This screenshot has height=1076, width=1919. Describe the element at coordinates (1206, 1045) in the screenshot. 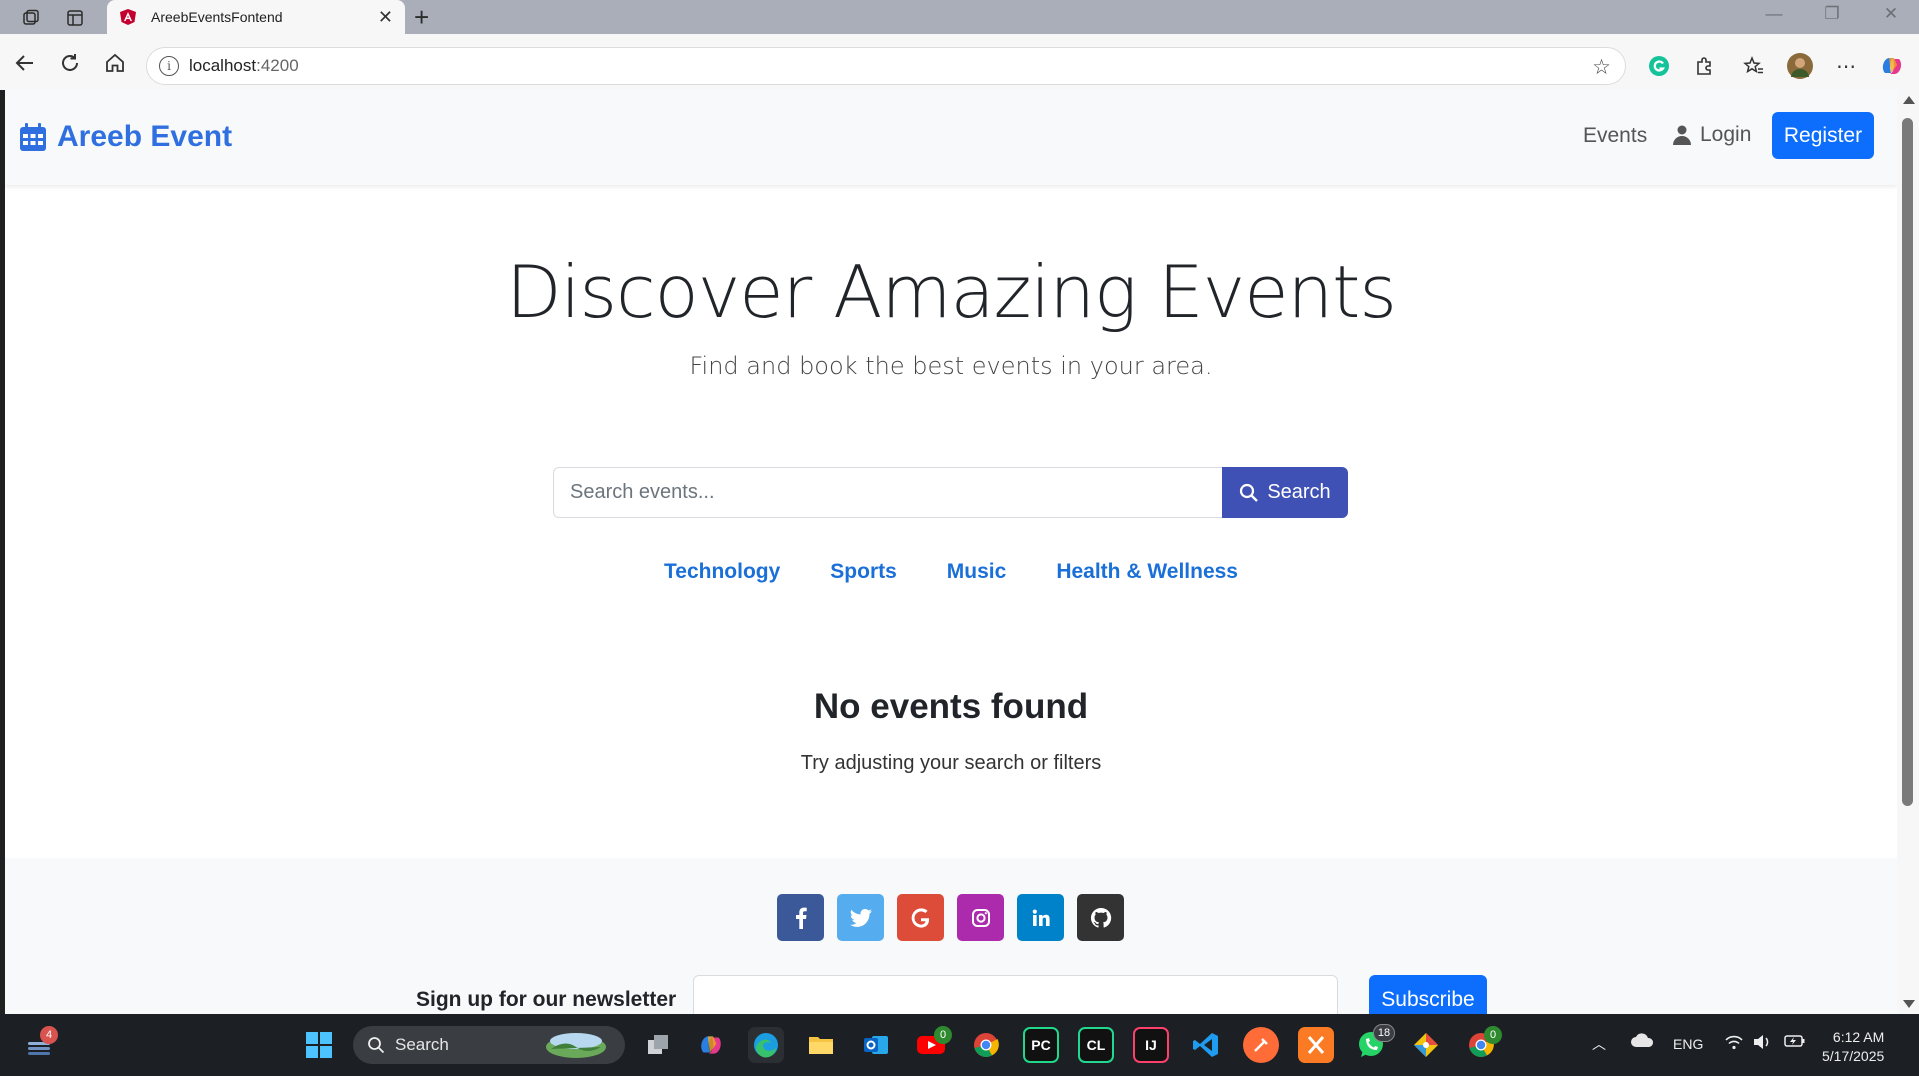

I see `vscode-icon` at that location.